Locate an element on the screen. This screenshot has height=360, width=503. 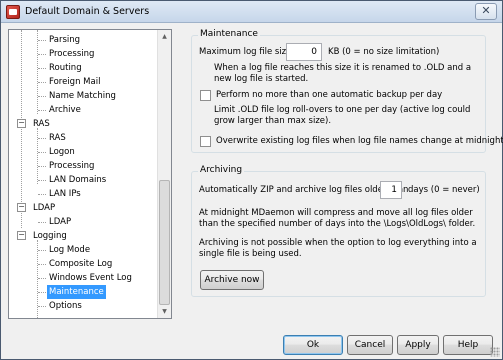
zip-suffix: days (0 = never) is located at coordinates (444, 190).